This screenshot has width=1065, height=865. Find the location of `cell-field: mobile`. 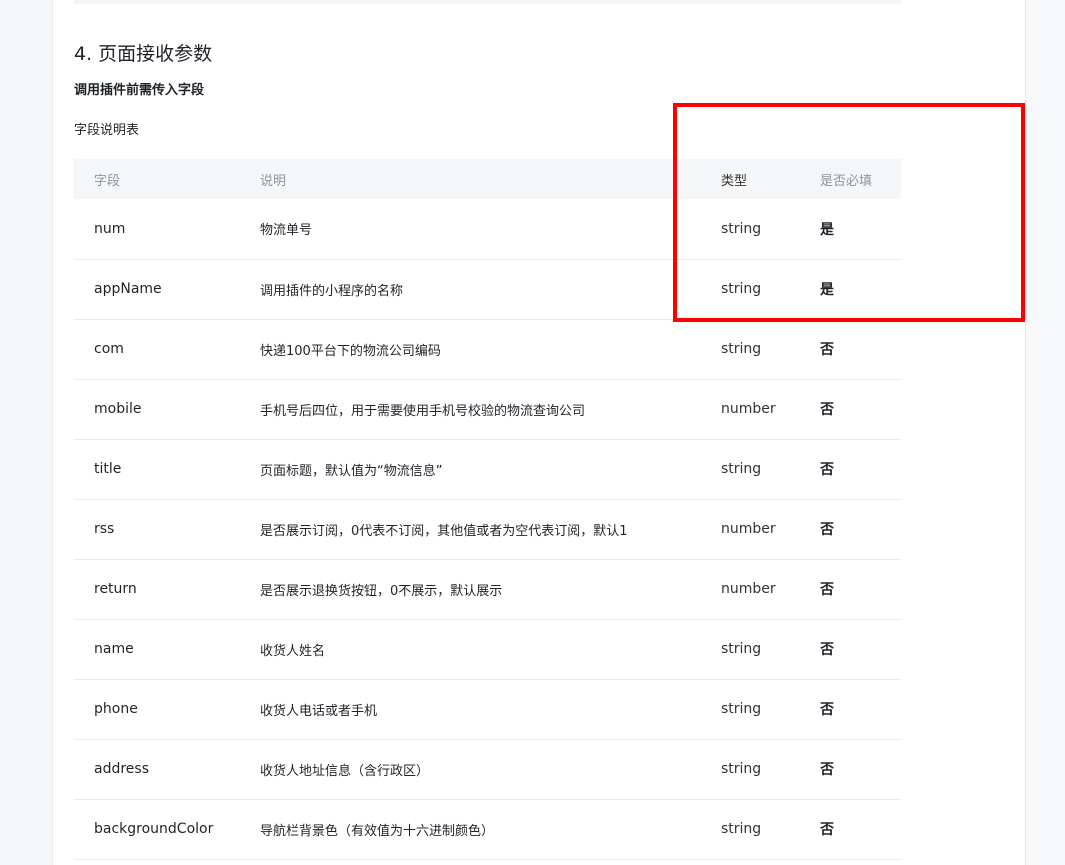

cell-field: mobile is located at coordinates (118, 409).